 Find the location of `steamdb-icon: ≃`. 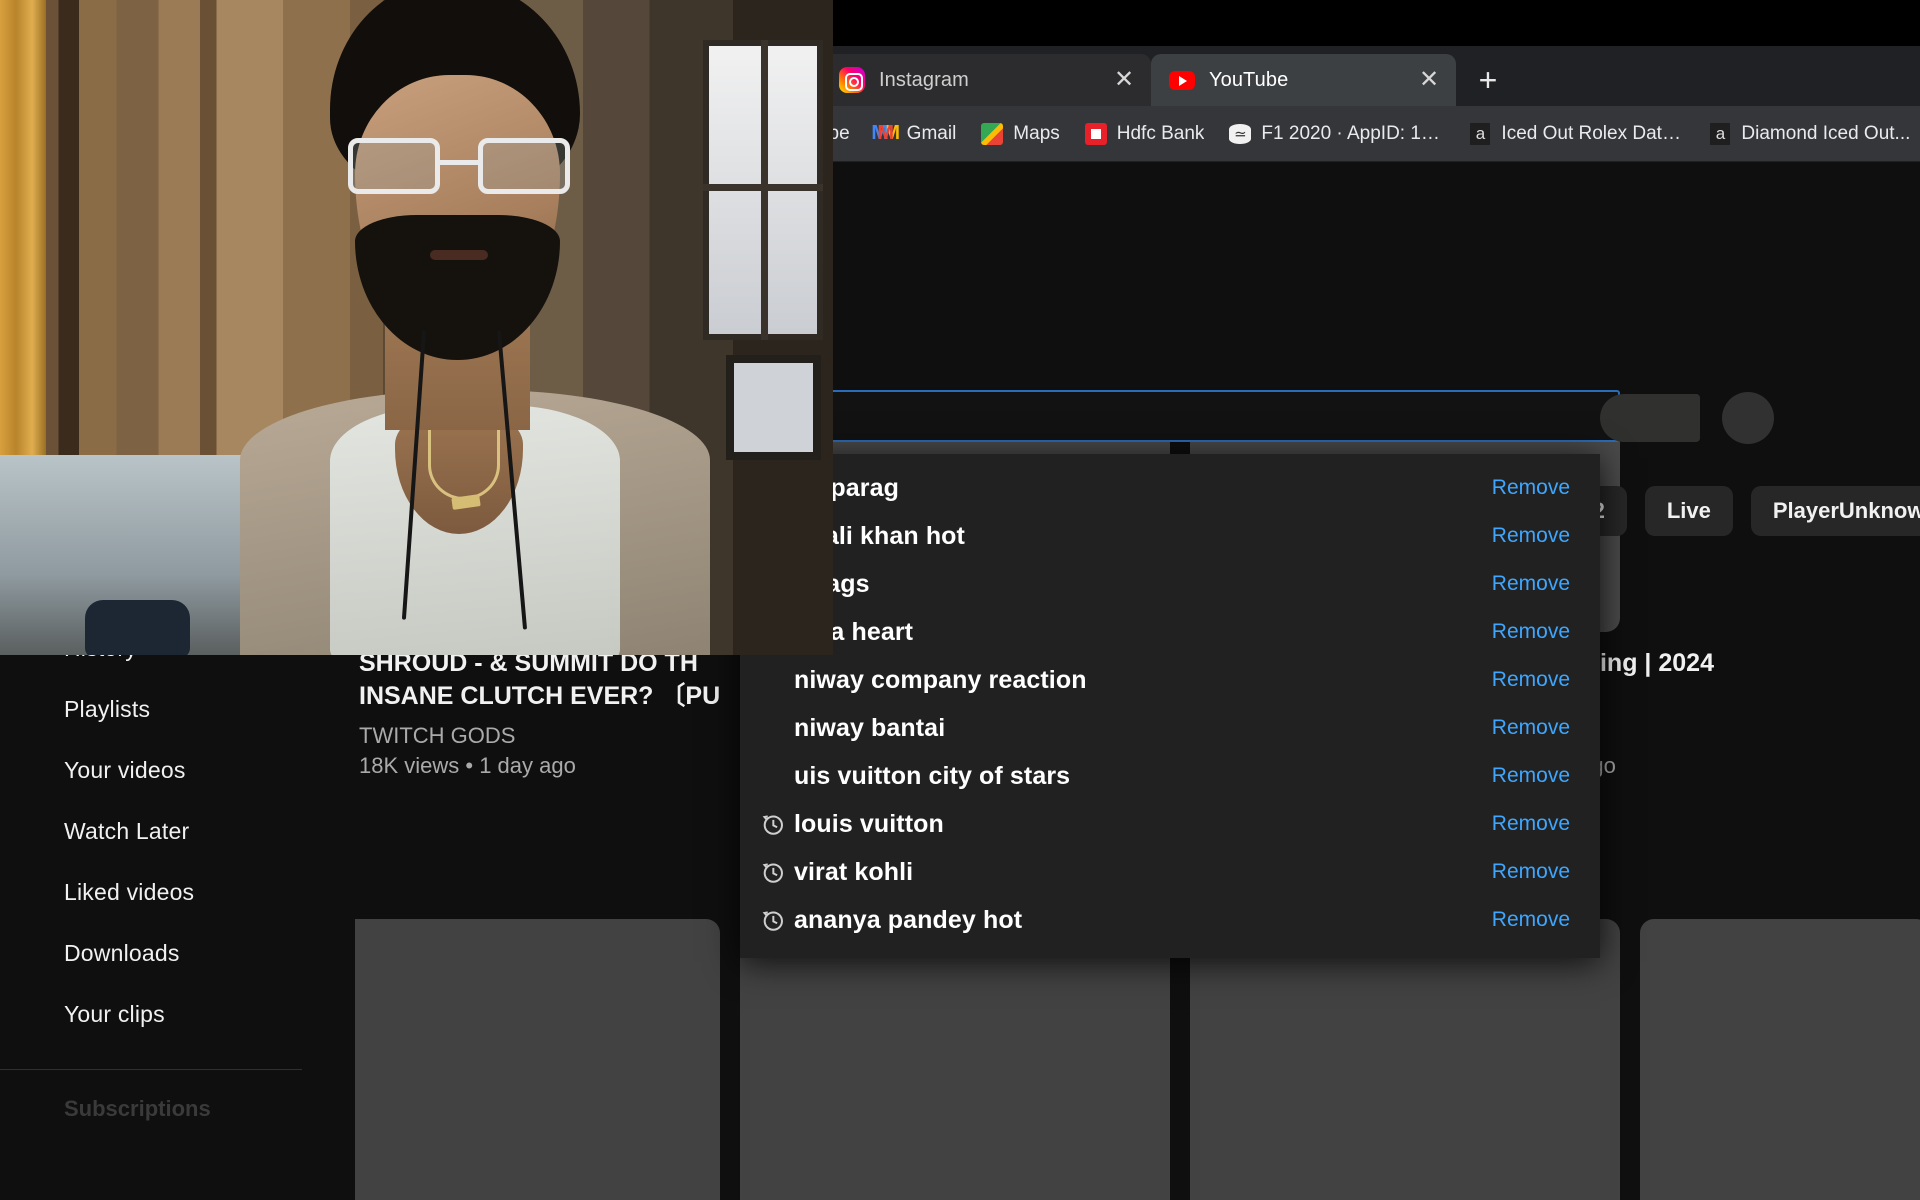

steamdb-icon: ≃ is located at coordinates (1240, 134).